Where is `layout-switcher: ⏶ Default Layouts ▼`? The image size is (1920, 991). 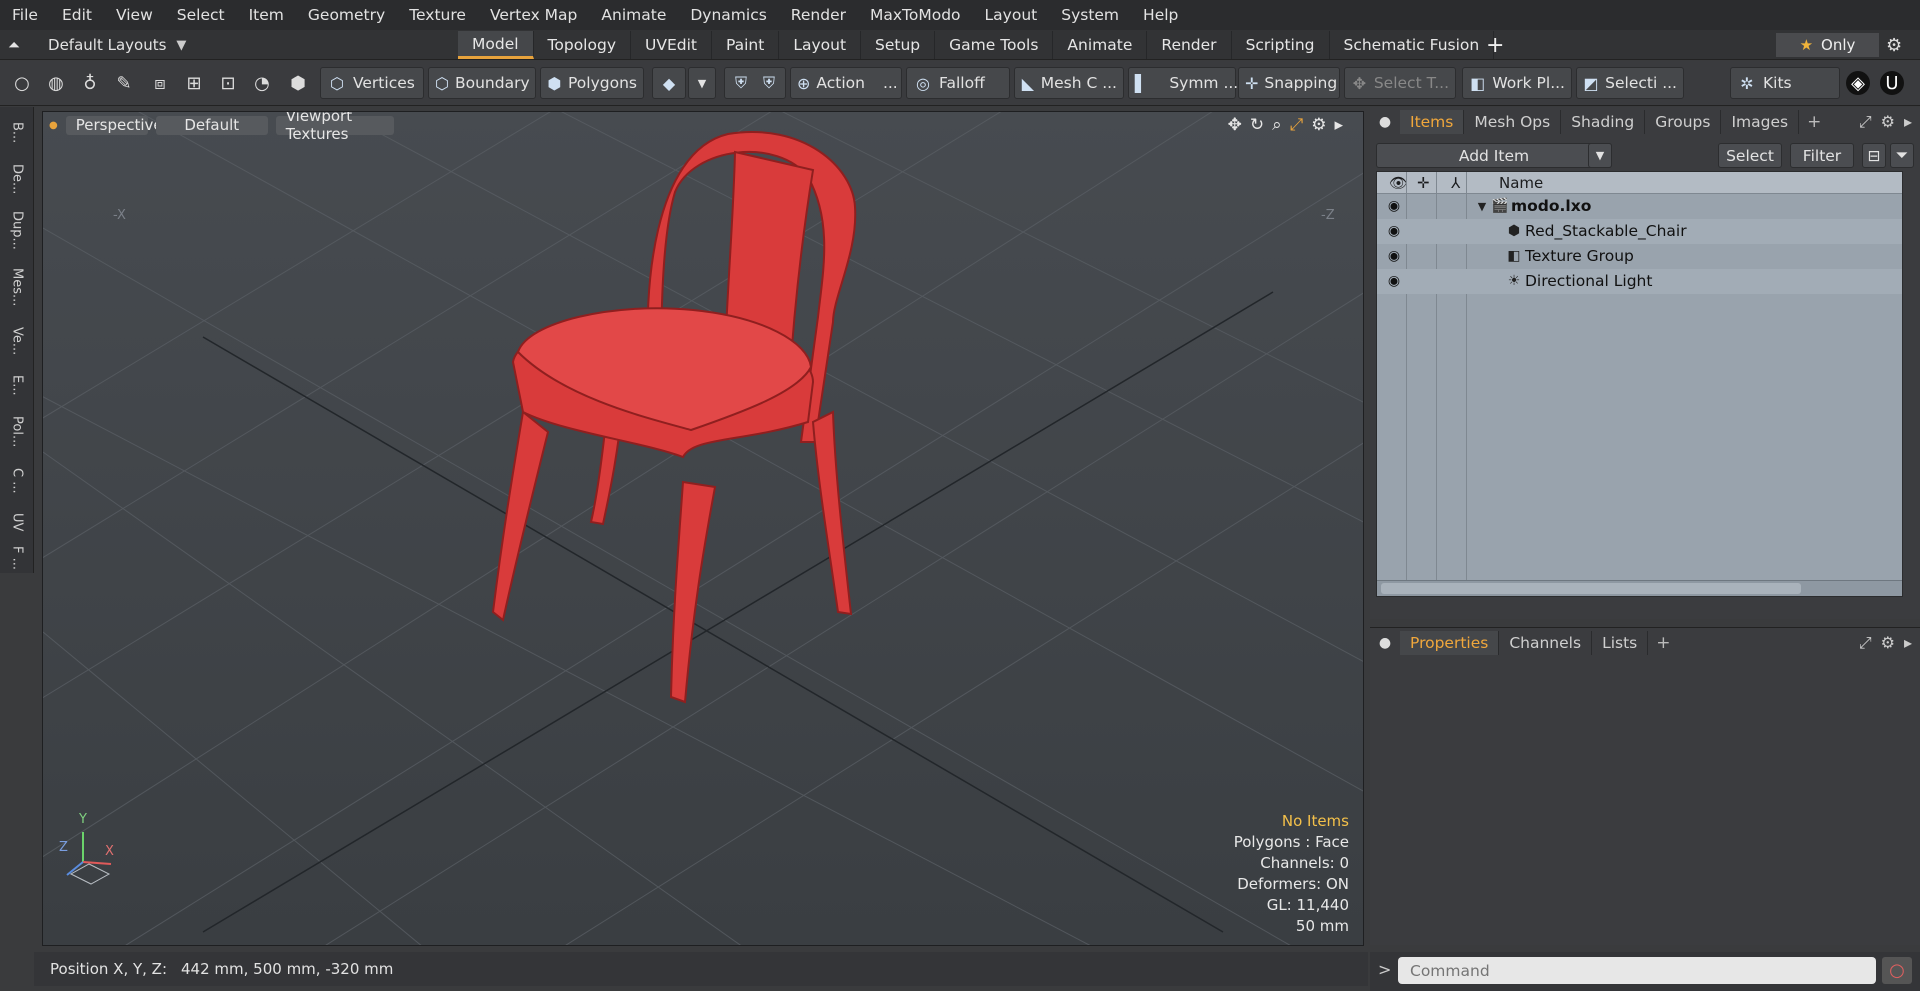
layout-switcher: ⏶ Default Layouts ▼ is located at coordinates (97, 45).